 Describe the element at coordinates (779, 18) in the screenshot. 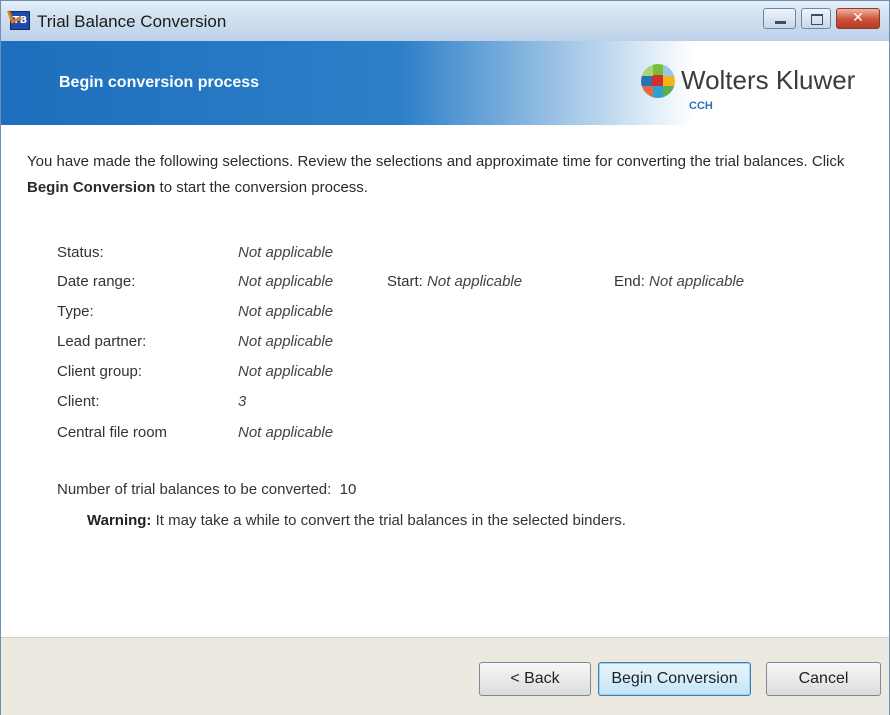

I see `minimize-button` at that location.